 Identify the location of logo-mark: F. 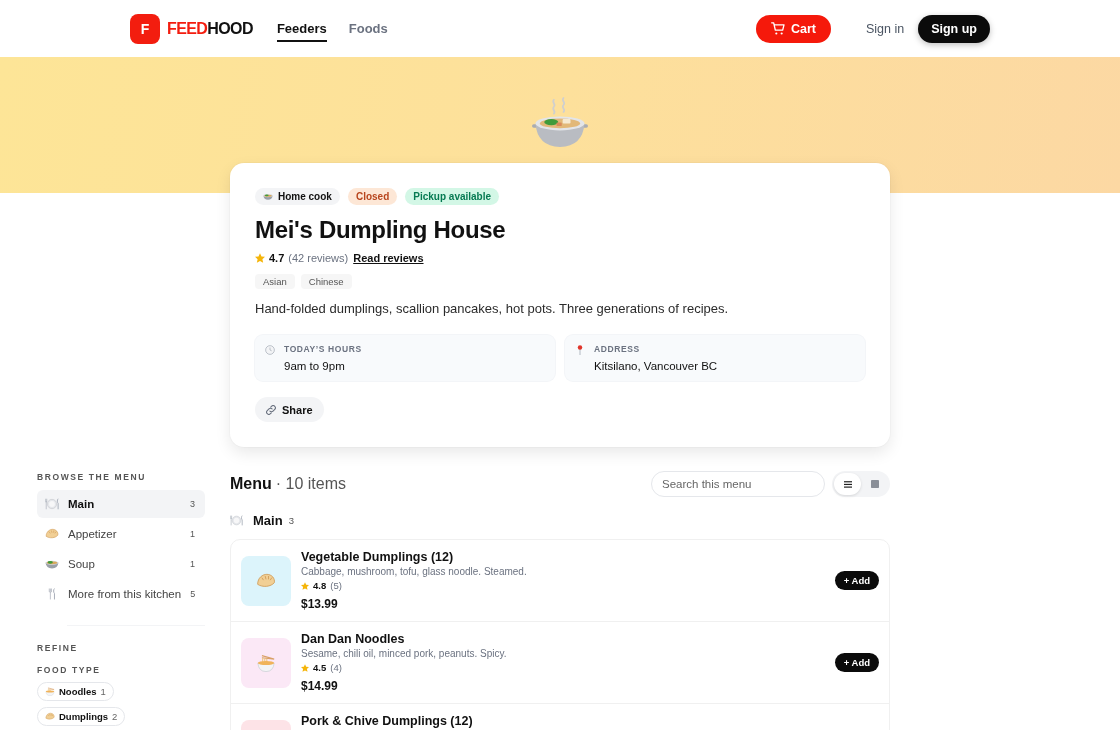
(145, 28).